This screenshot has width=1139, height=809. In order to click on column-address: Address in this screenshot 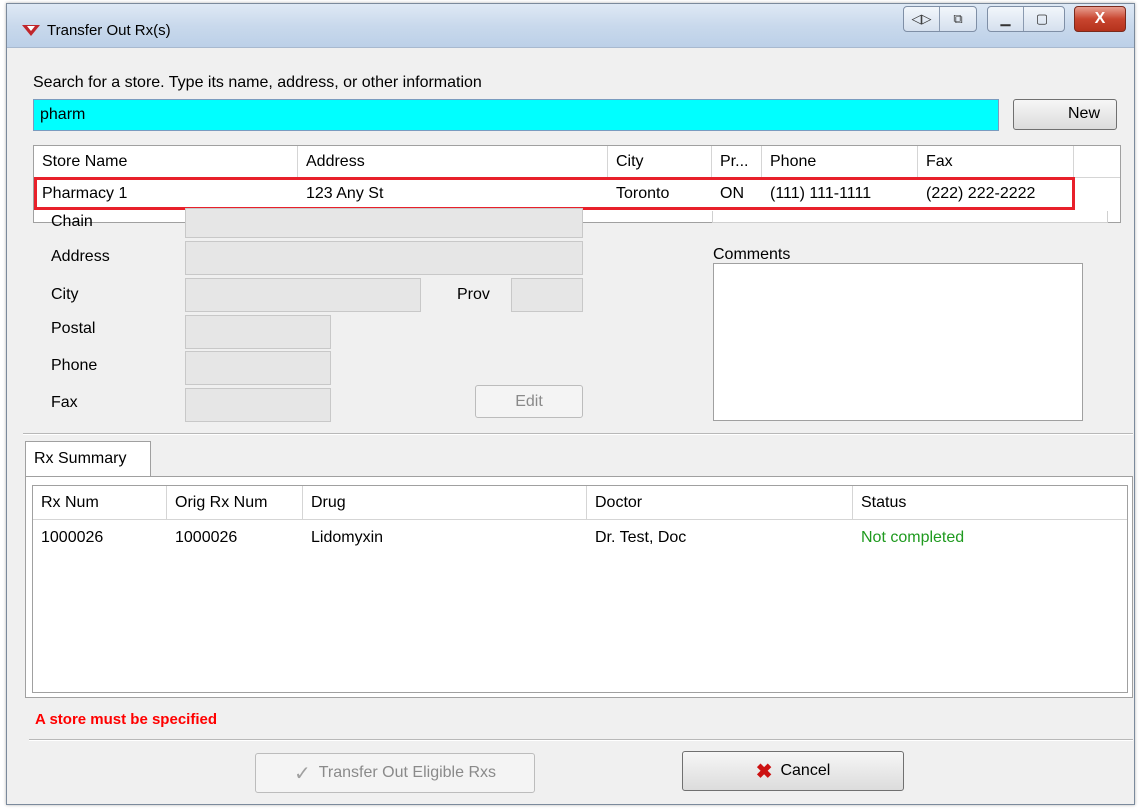, I will do `click(453, 162)`.